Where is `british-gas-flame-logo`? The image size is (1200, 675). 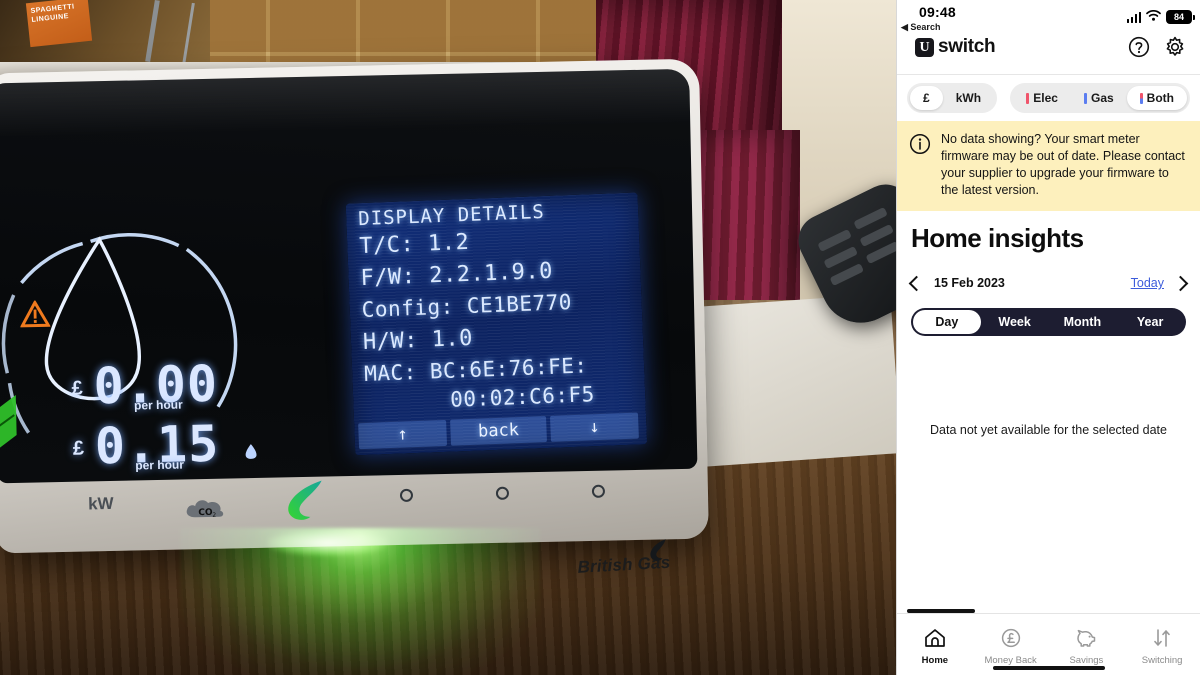 british-gas-flame-logo is located at coordinates (307, 500).